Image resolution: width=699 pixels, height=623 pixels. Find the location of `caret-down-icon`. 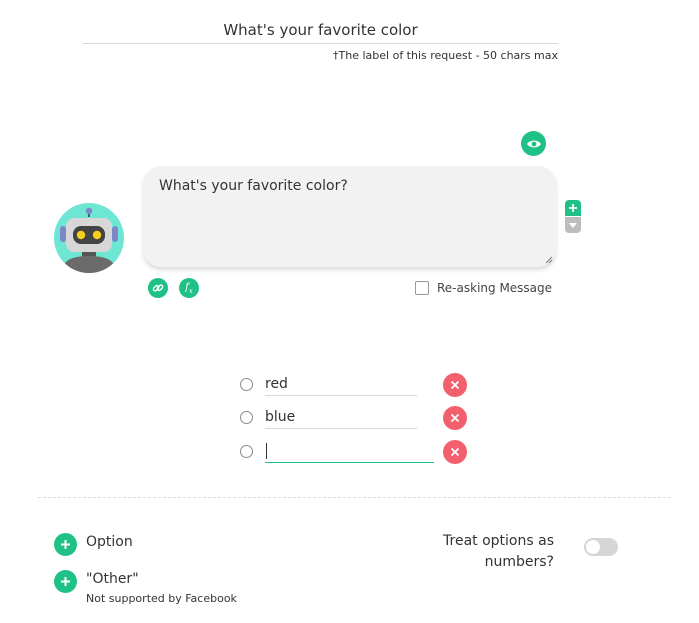

caret-down-icon is located at coordinates (573, 225).